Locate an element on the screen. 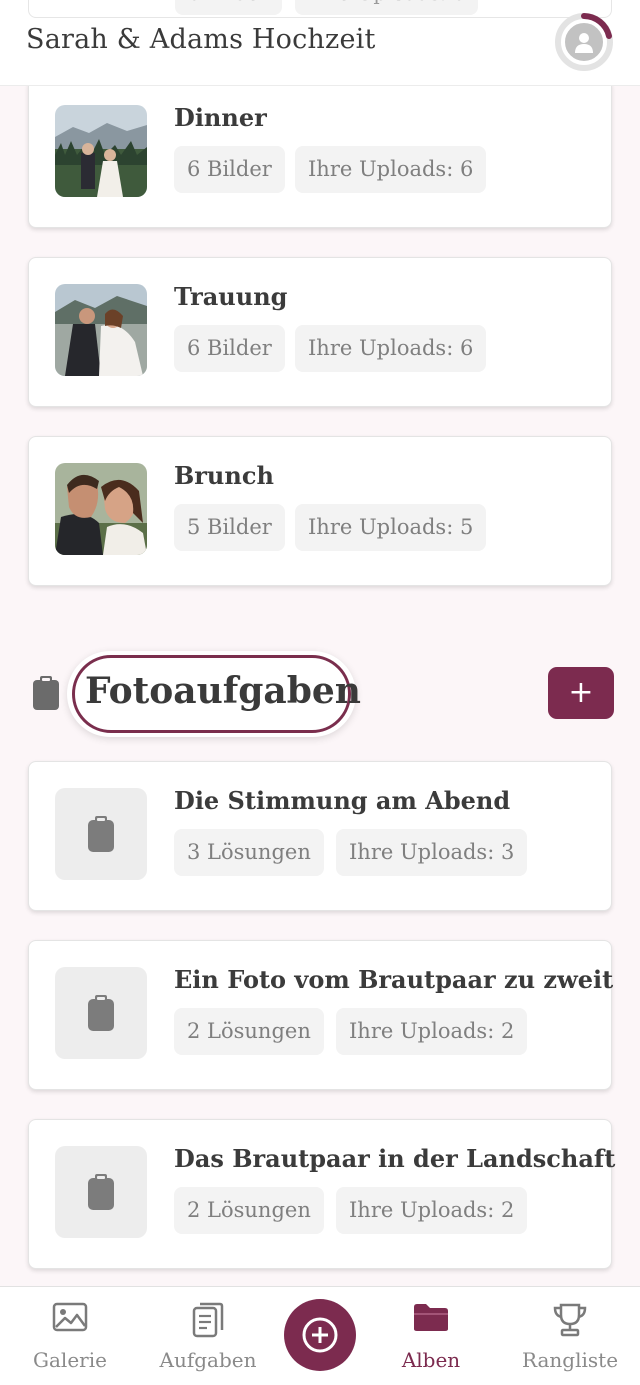  nav-label: Rangliste is located at coordinates (570, 1360).